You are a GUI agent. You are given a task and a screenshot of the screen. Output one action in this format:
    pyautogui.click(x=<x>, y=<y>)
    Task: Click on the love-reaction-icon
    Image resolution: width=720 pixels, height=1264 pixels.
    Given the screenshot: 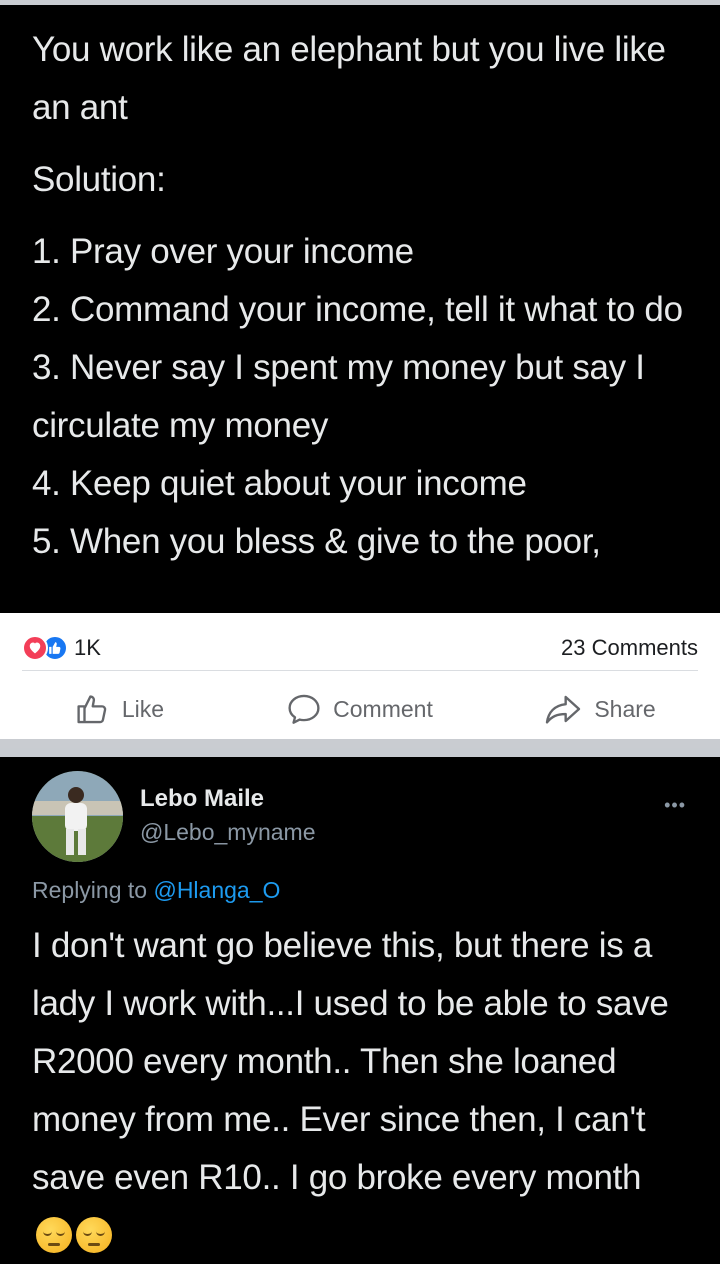 What is the action you would take?
    pyautogui.click(x=35, y=647)
    